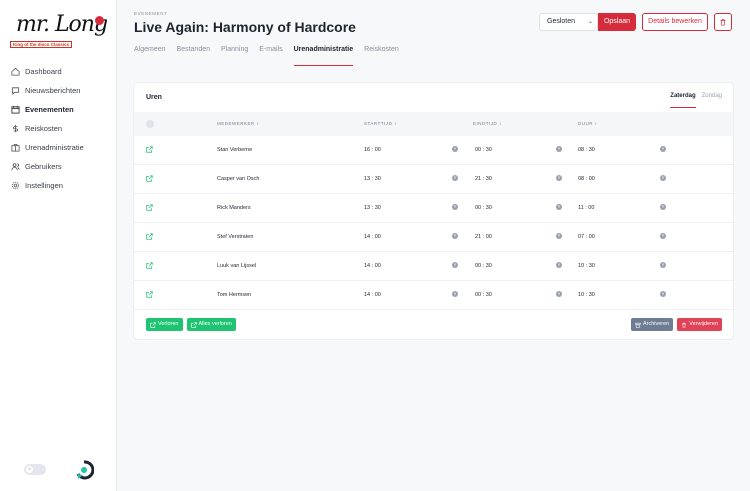  What do you see at coordinates (617, 22) in the screenshot?
I see `save-button: Opslaan` at bounding box center [617, 22].